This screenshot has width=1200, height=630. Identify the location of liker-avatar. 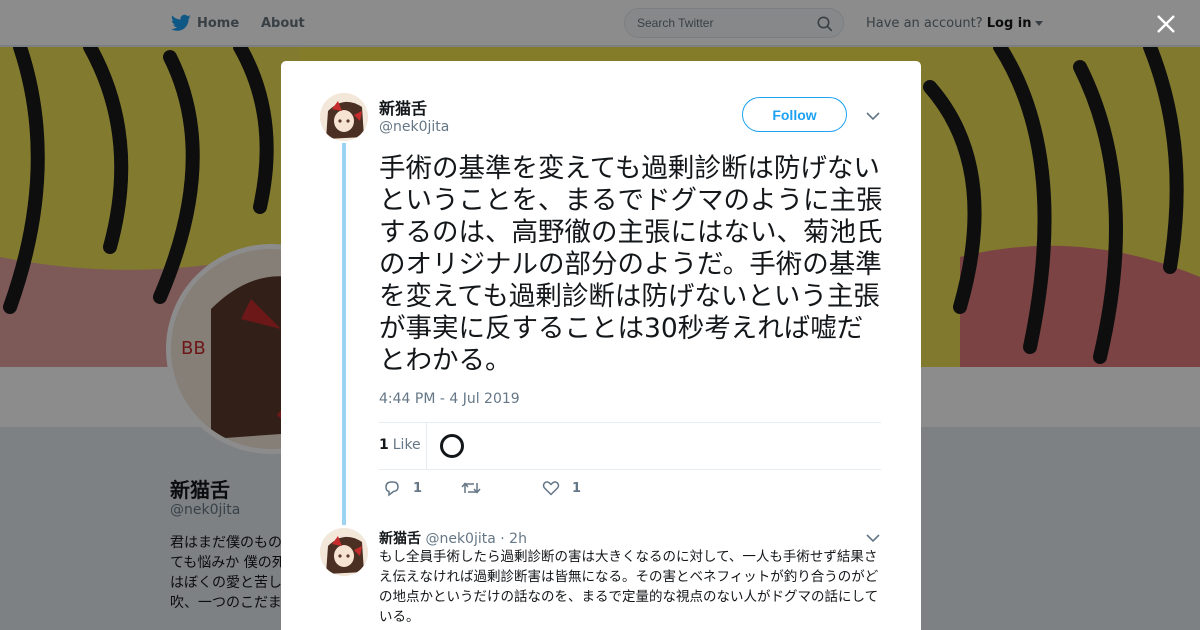
(452, 446).